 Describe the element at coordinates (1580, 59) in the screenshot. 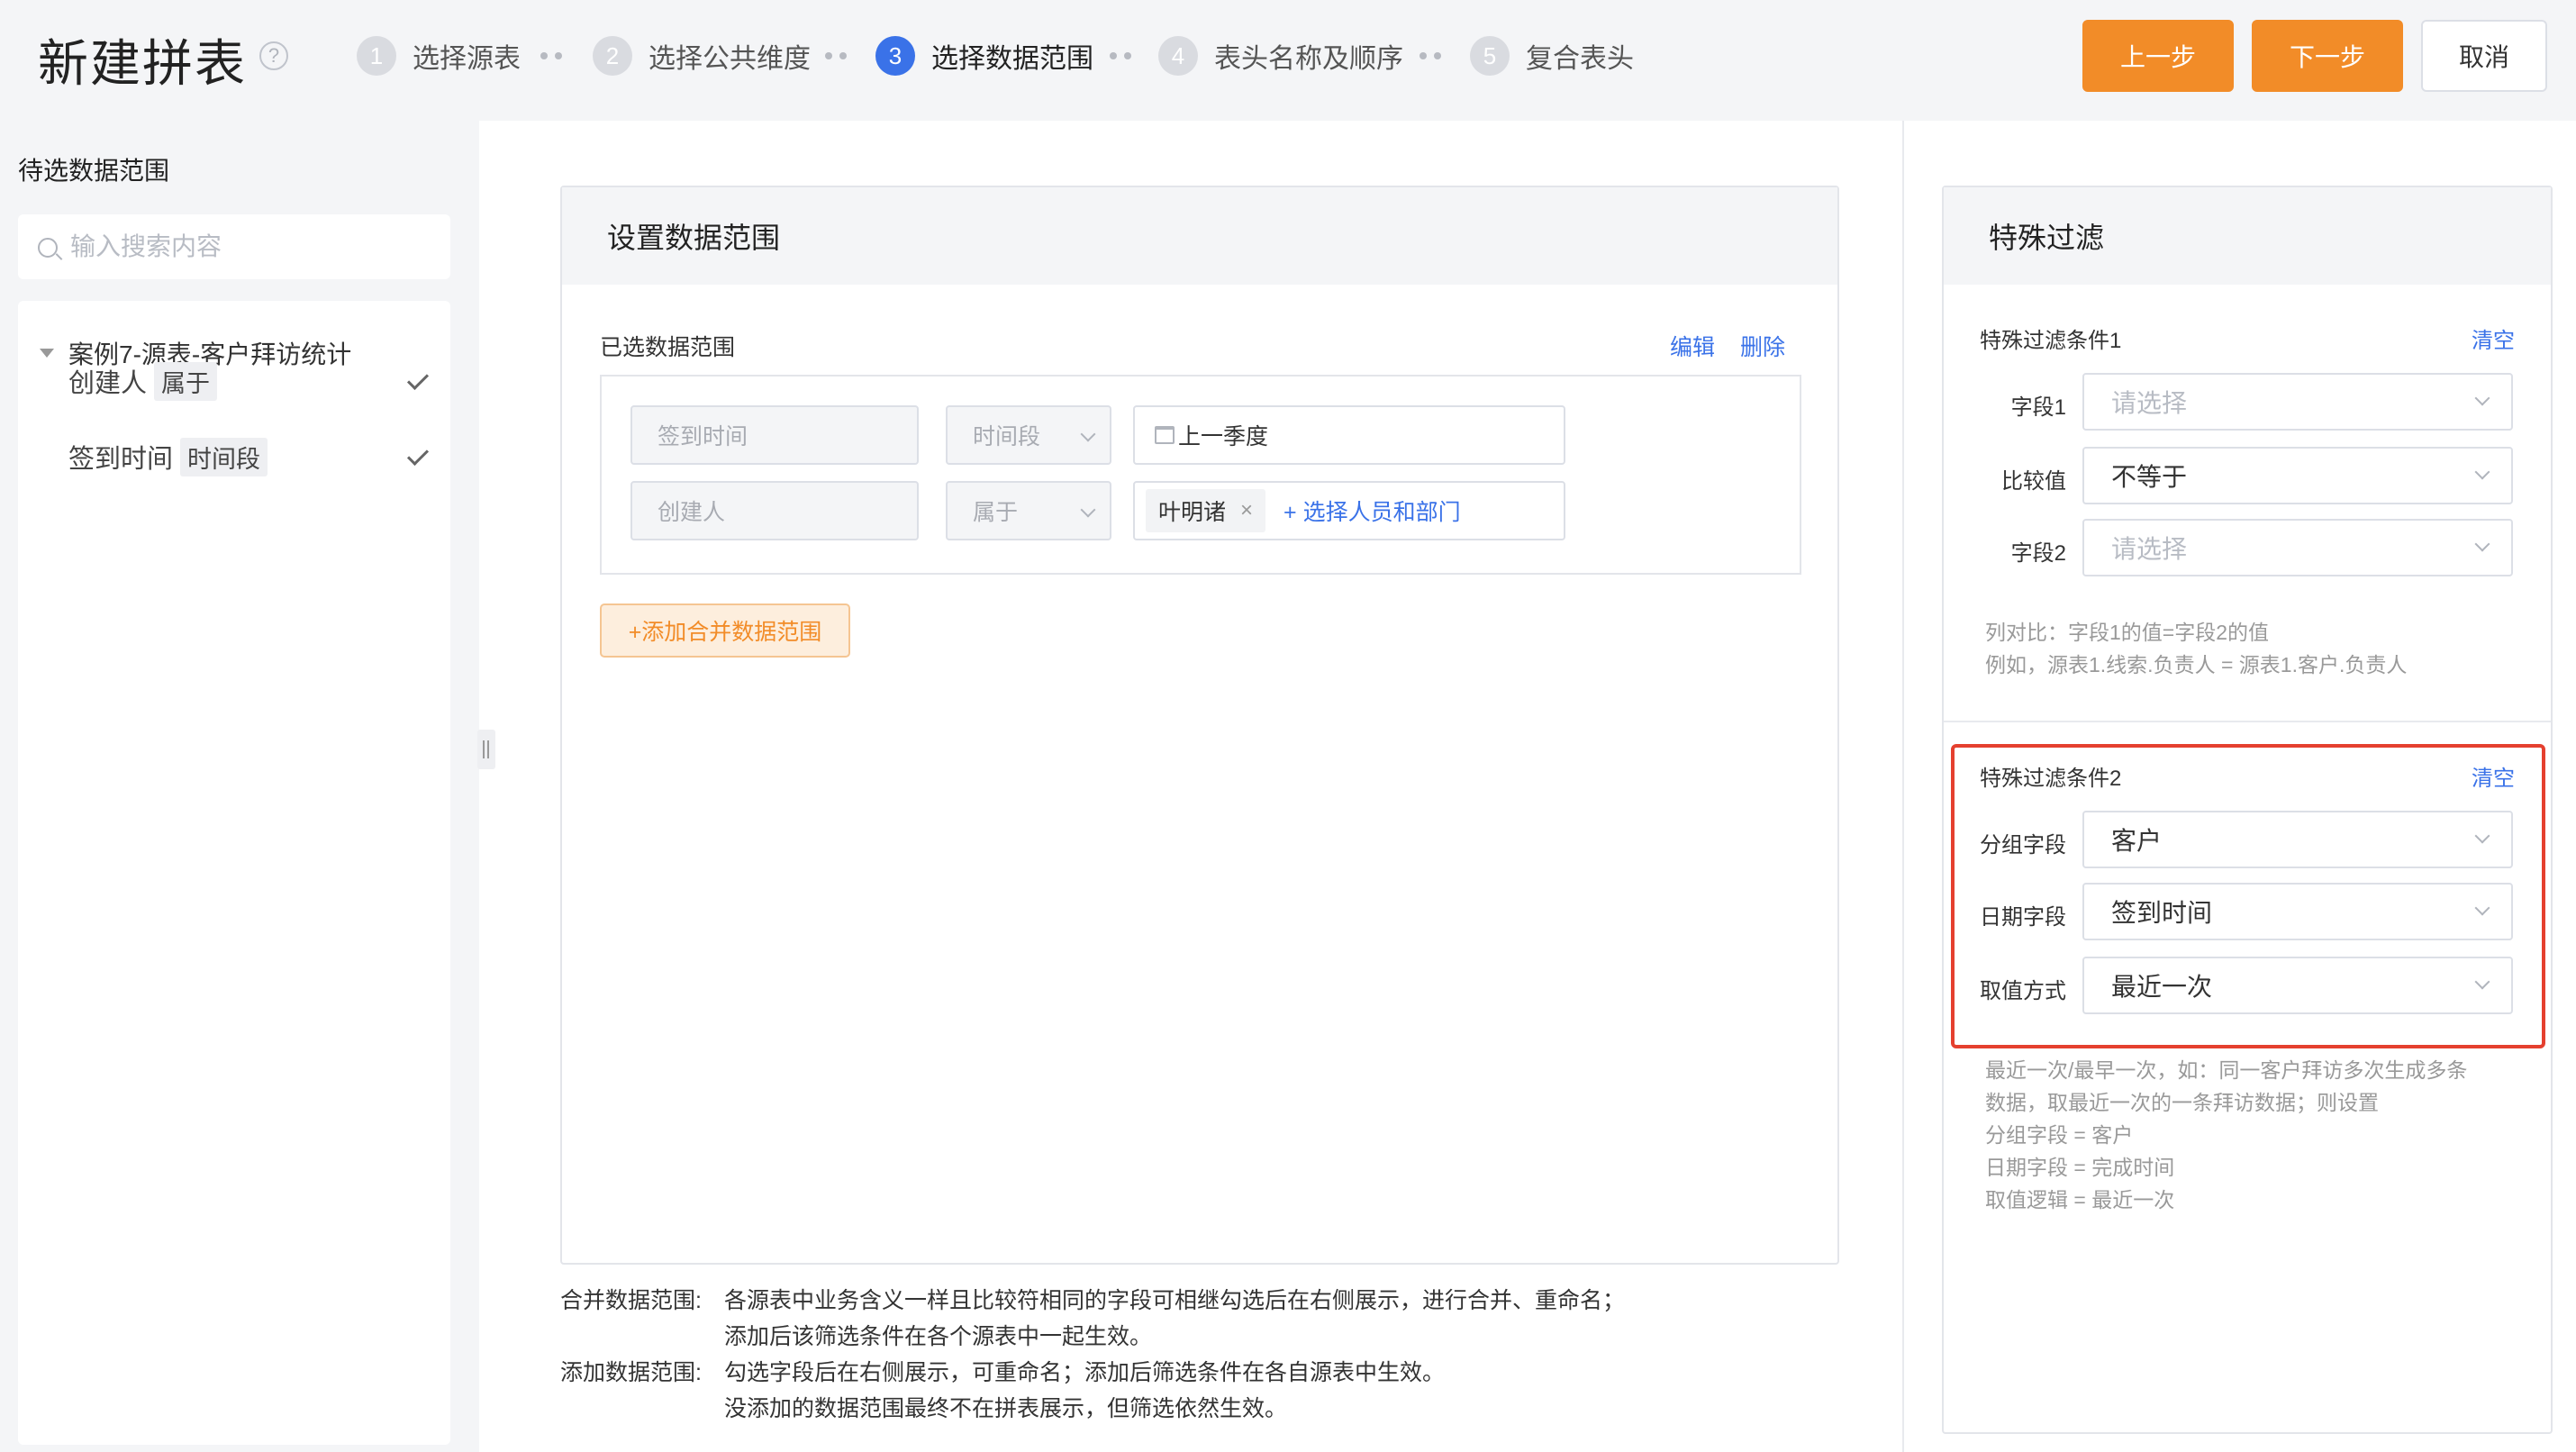

I see `step-label: 复合表头` at that location.